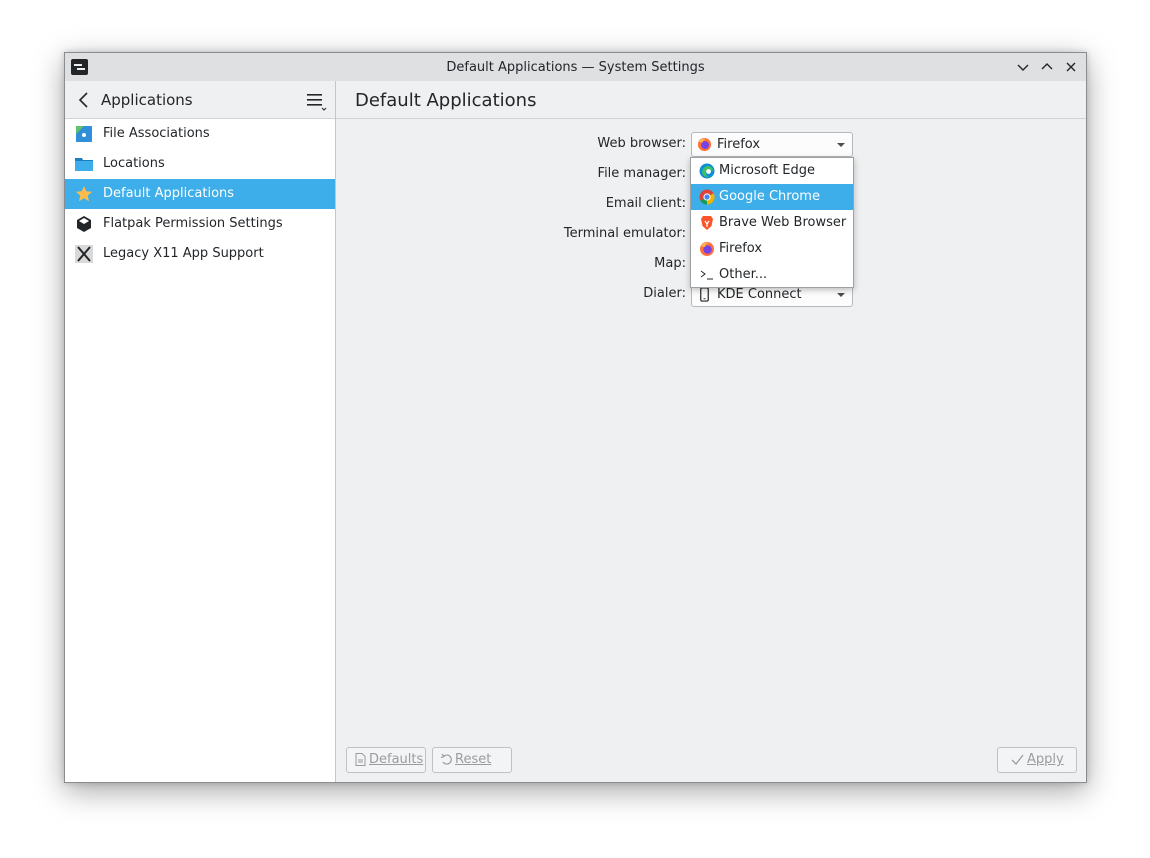  I want to click on reset-button-label: Reset, so click(473, 759).